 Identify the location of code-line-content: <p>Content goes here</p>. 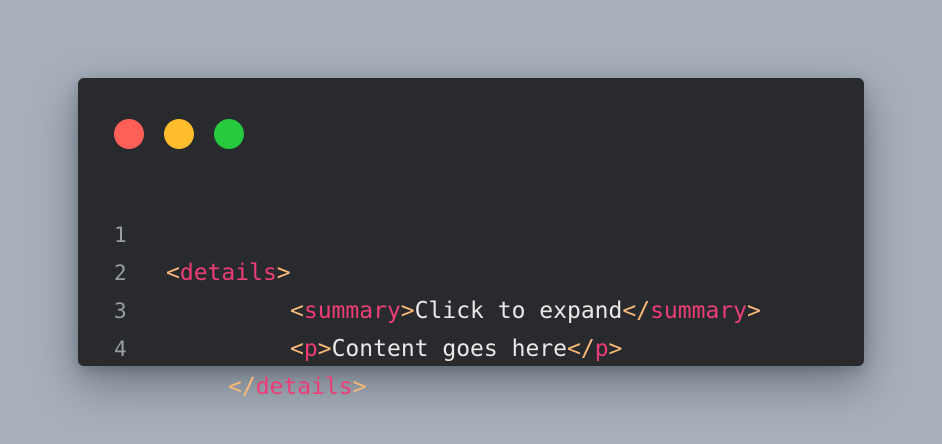
(456, 349).